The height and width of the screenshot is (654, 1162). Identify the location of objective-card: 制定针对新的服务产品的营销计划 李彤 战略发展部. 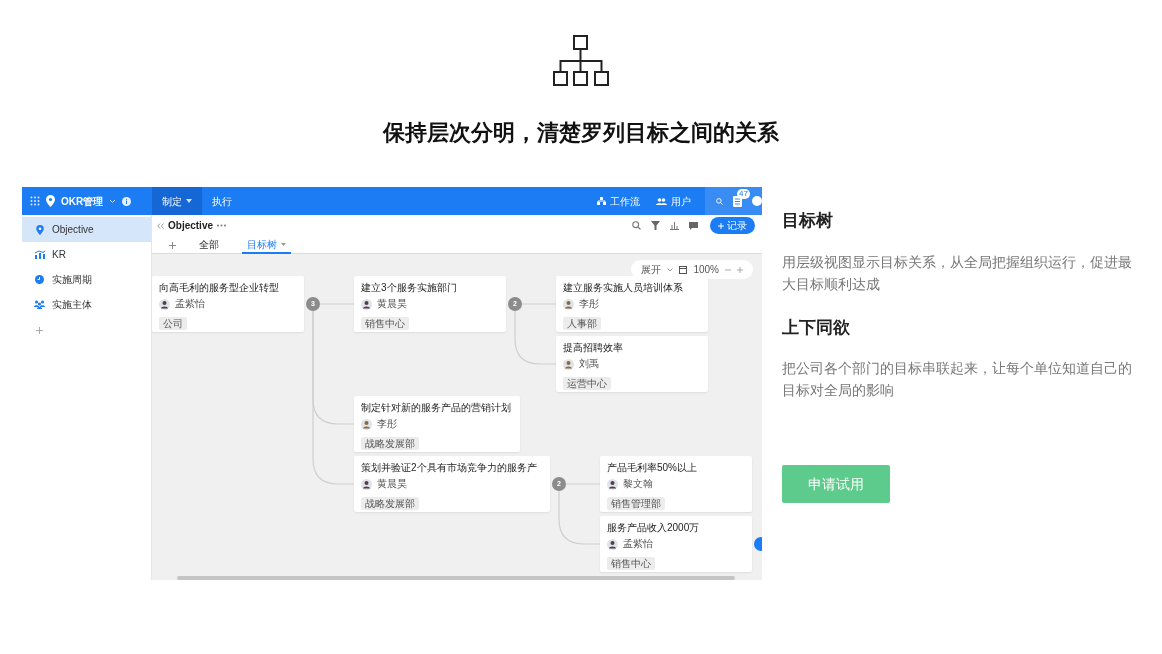
(437, 424).